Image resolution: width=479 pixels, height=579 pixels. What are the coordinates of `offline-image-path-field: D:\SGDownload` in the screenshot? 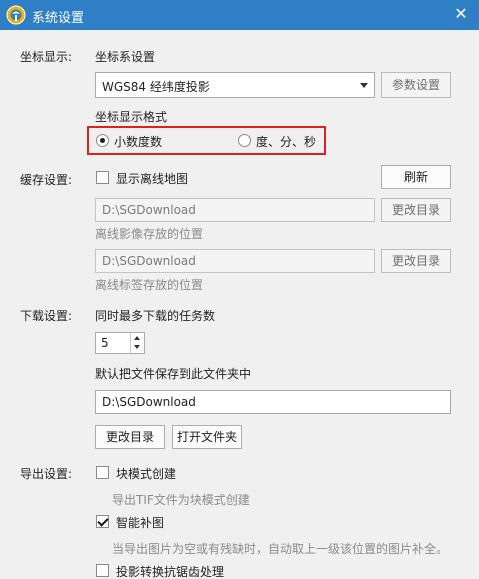 It's located at (235, 210).